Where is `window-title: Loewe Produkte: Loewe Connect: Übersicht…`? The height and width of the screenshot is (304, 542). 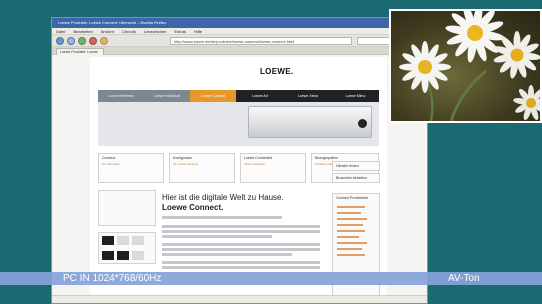 window-title: Loewe Produkte: Loewe Connect: Übersicht… is located at coordinates (239, 23).